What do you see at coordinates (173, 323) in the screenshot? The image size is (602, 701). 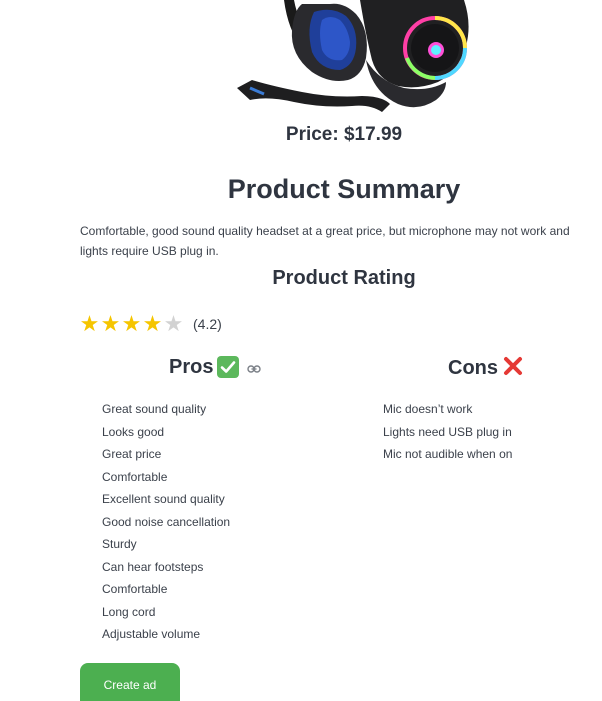 I see `star-empty-icon: ★` at bounding box center [173, 323].